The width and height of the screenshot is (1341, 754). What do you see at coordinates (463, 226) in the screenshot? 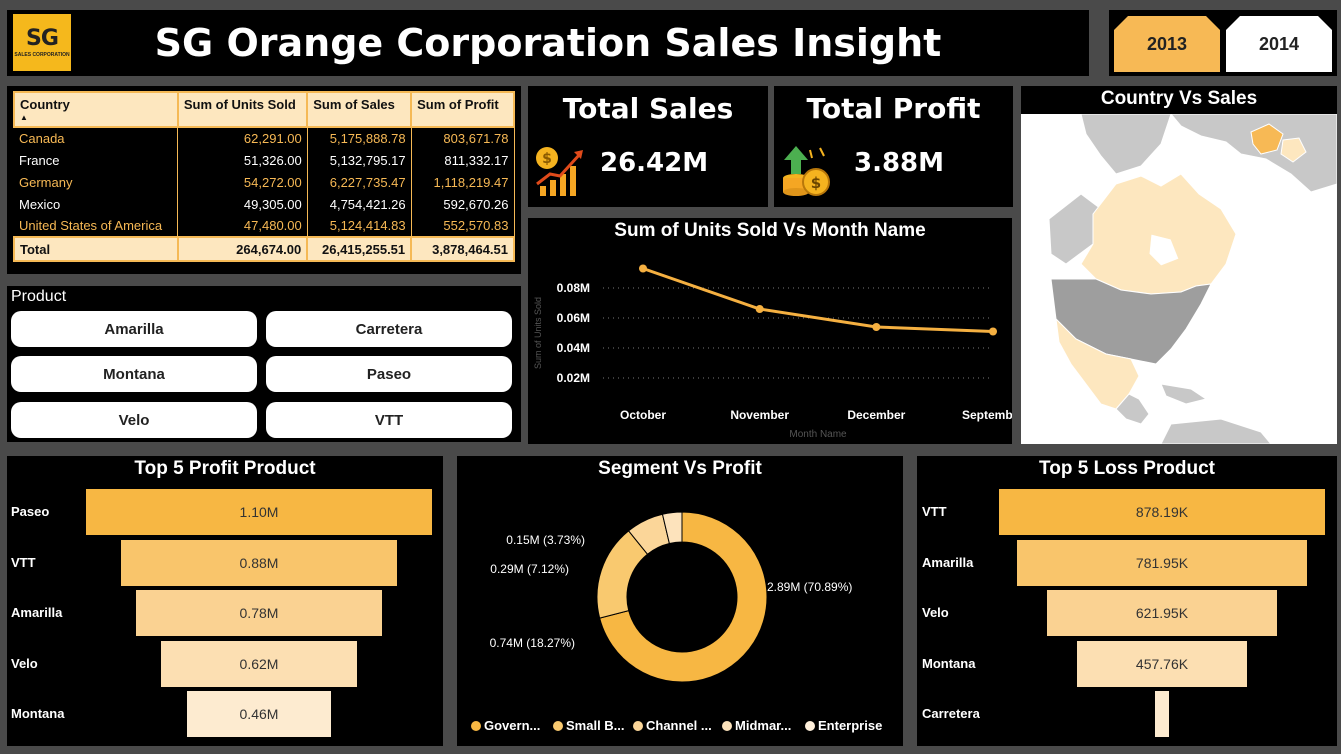
I see `table-cell: 552,570.83` at bounding box center [463, 226].